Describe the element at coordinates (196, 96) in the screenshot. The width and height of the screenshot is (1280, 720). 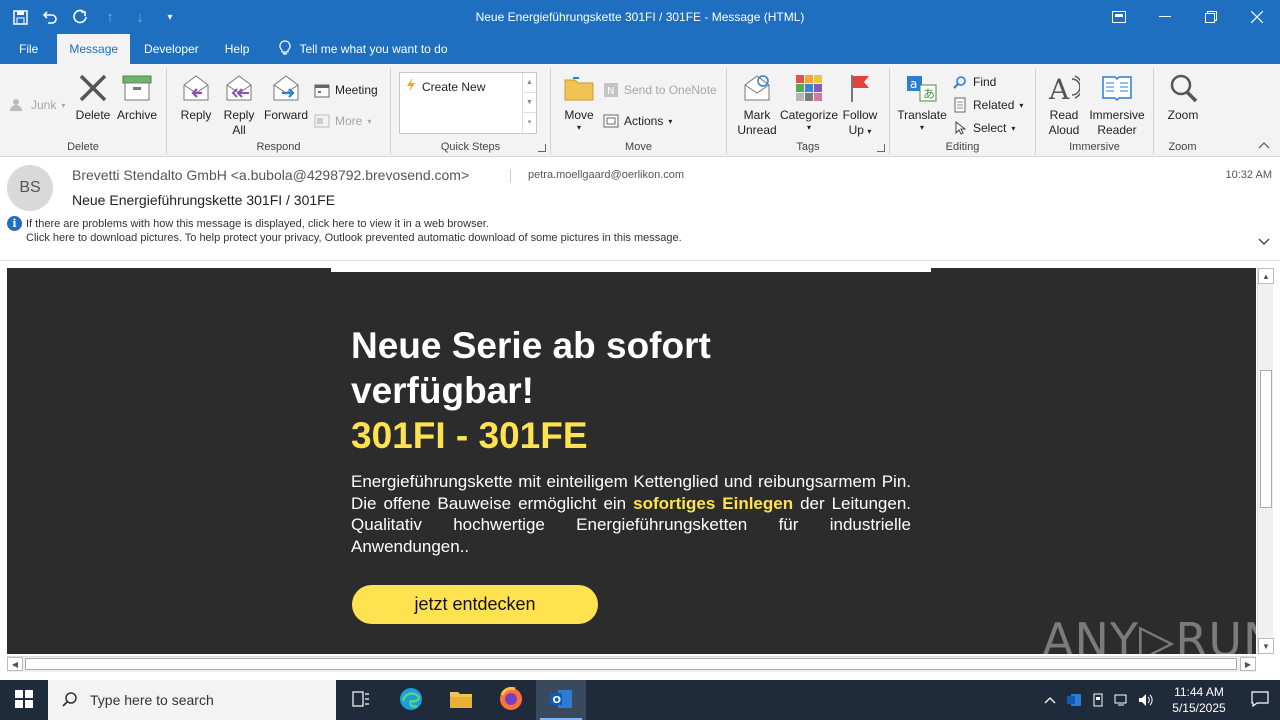
I see `reply-button: Reply` at that location.